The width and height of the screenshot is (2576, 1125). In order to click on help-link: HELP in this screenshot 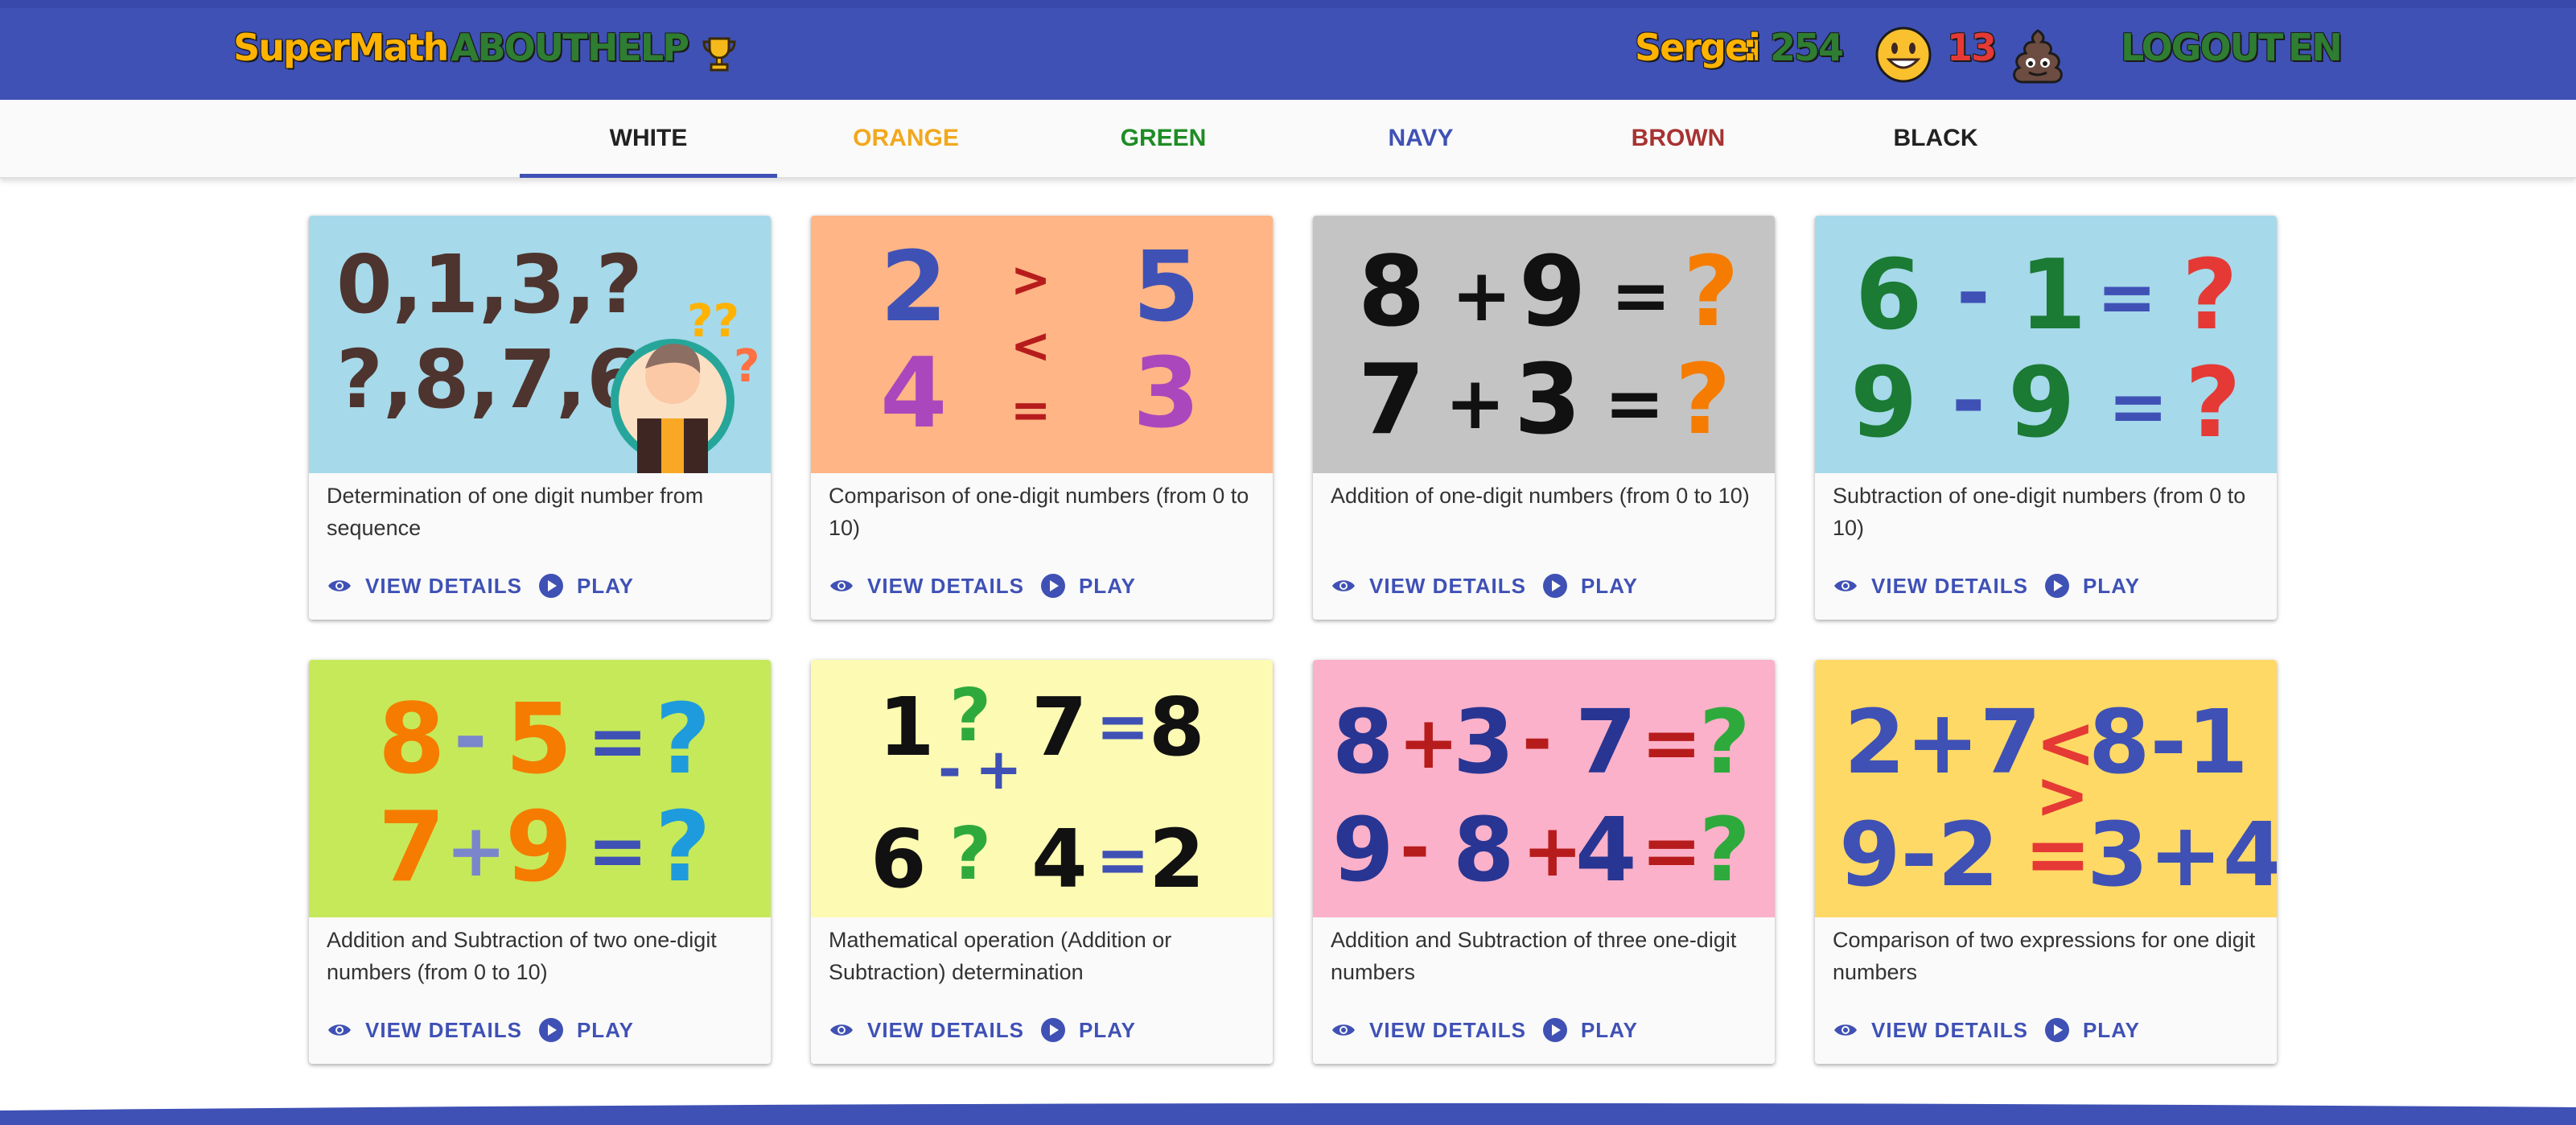, I will do `click(638, 47)`.